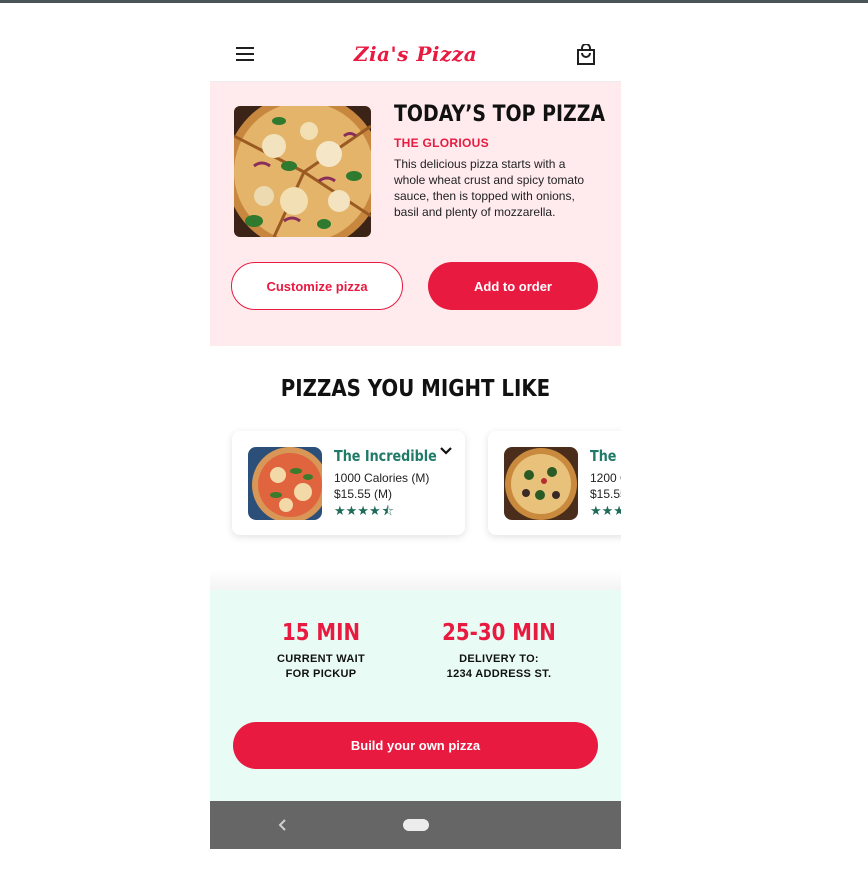 The height and width of the screenshot is (869, 868). I want to click on back-chevron-icon, so click(283, 825).